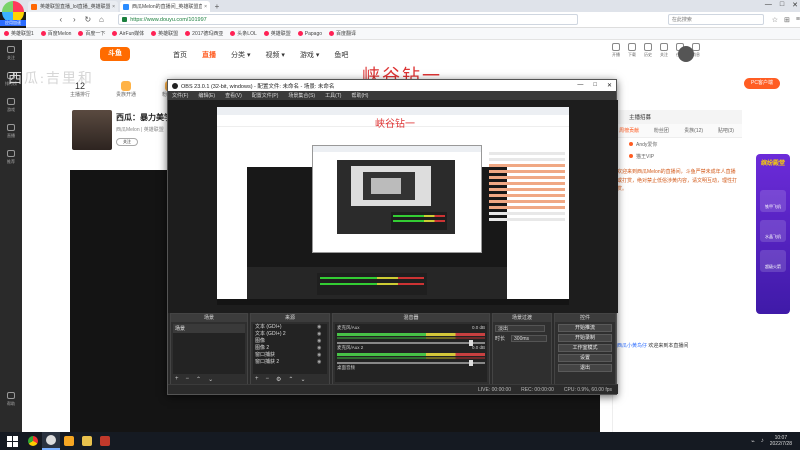  I want to click on bookmark-item: AirFun媒体, so click(128, 33).